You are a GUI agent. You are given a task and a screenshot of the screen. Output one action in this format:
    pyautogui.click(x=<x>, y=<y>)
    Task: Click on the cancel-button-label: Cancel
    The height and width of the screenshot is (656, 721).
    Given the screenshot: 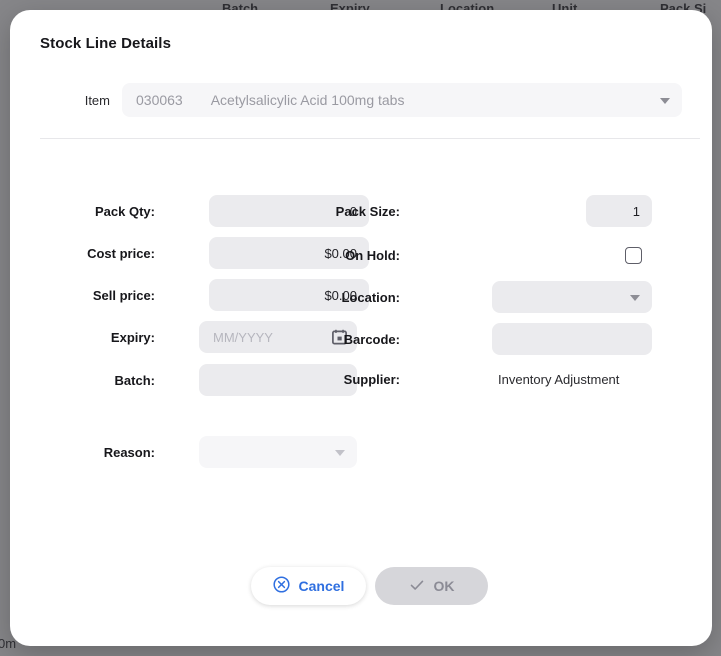 What is the action you would take?
    pyautogui.click(x=321, y=586)
    